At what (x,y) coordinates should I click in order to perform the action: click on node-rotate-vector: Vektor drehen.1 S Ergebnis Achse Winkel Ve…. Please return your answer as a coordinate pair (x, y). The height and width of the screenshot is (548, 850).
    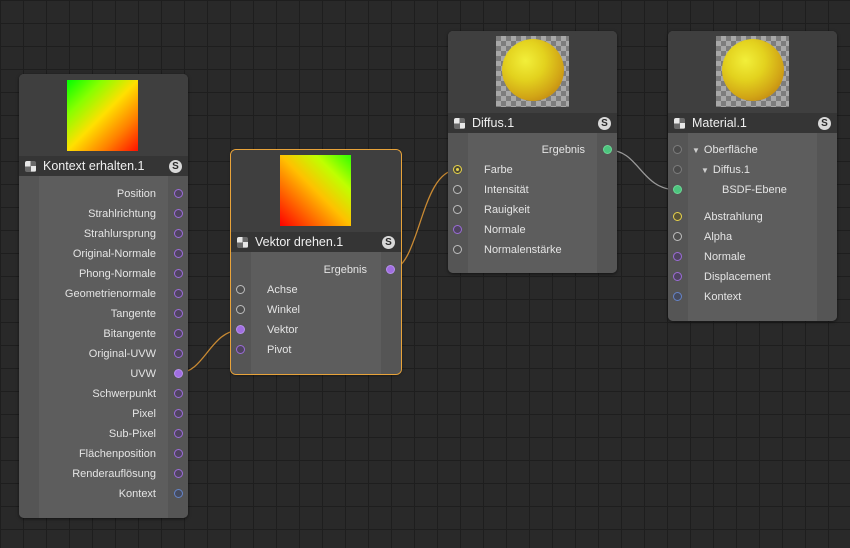
    Looking at the image, I should click on (316, 262).